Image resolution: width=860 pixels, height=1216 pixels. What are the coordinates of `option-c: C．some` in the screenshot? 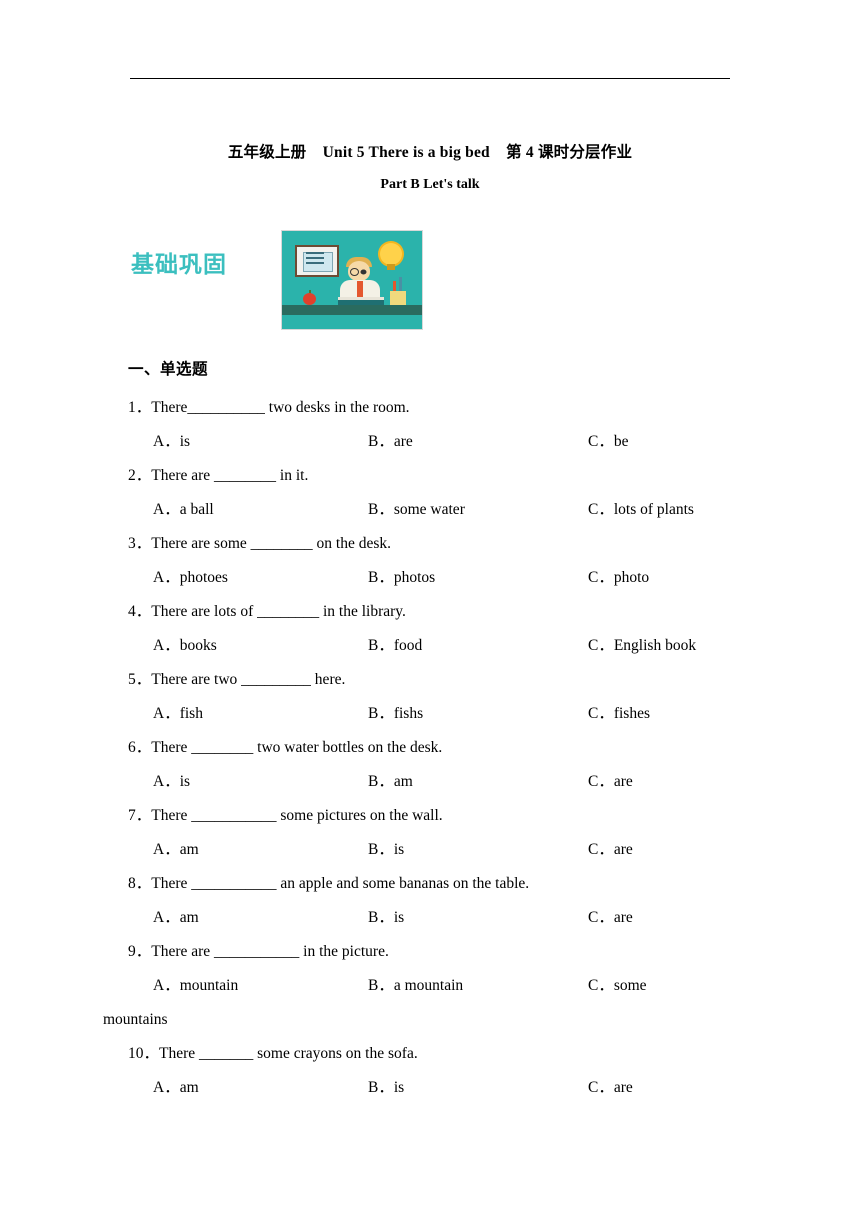 It's located at (617, 986).